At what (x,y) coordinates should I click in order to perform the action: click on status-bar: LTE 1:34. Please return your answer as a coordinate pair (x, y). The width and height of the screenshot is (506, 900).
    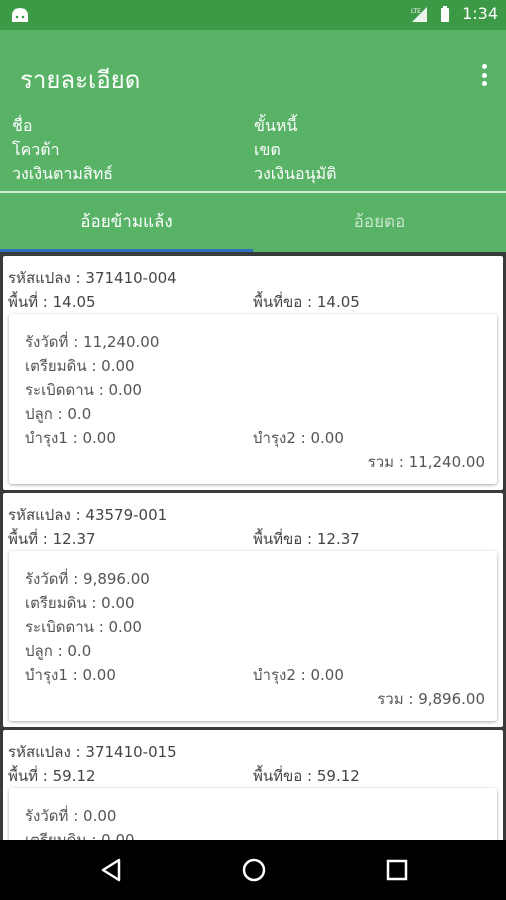
    Looking at the image, I should click on (253, 15).